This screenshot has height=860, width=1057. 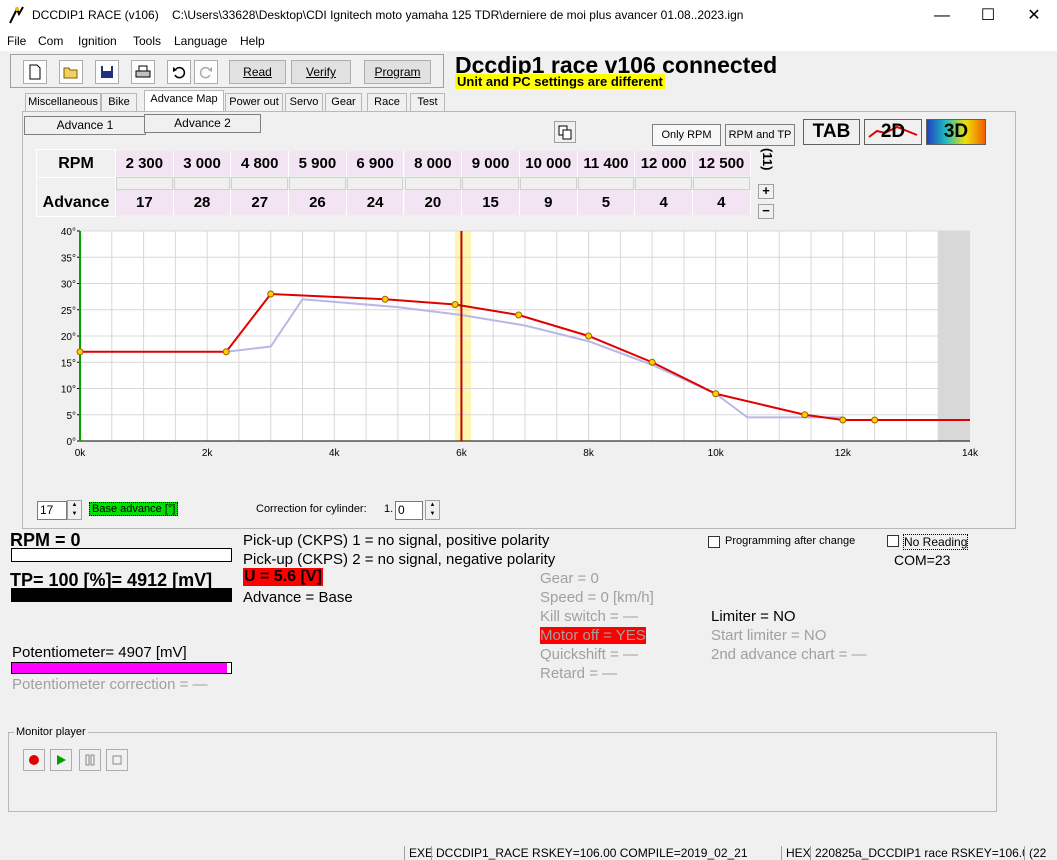 I want to click on rpm-cell: 9 000, so click(x=491, y=163).